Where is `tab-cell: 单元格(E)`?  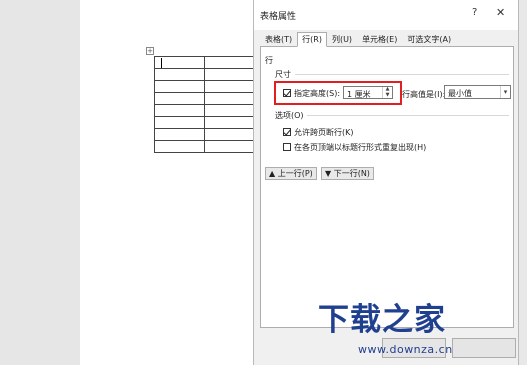 tab-cell: 单元格(E) is located at coordinates (379, 39).